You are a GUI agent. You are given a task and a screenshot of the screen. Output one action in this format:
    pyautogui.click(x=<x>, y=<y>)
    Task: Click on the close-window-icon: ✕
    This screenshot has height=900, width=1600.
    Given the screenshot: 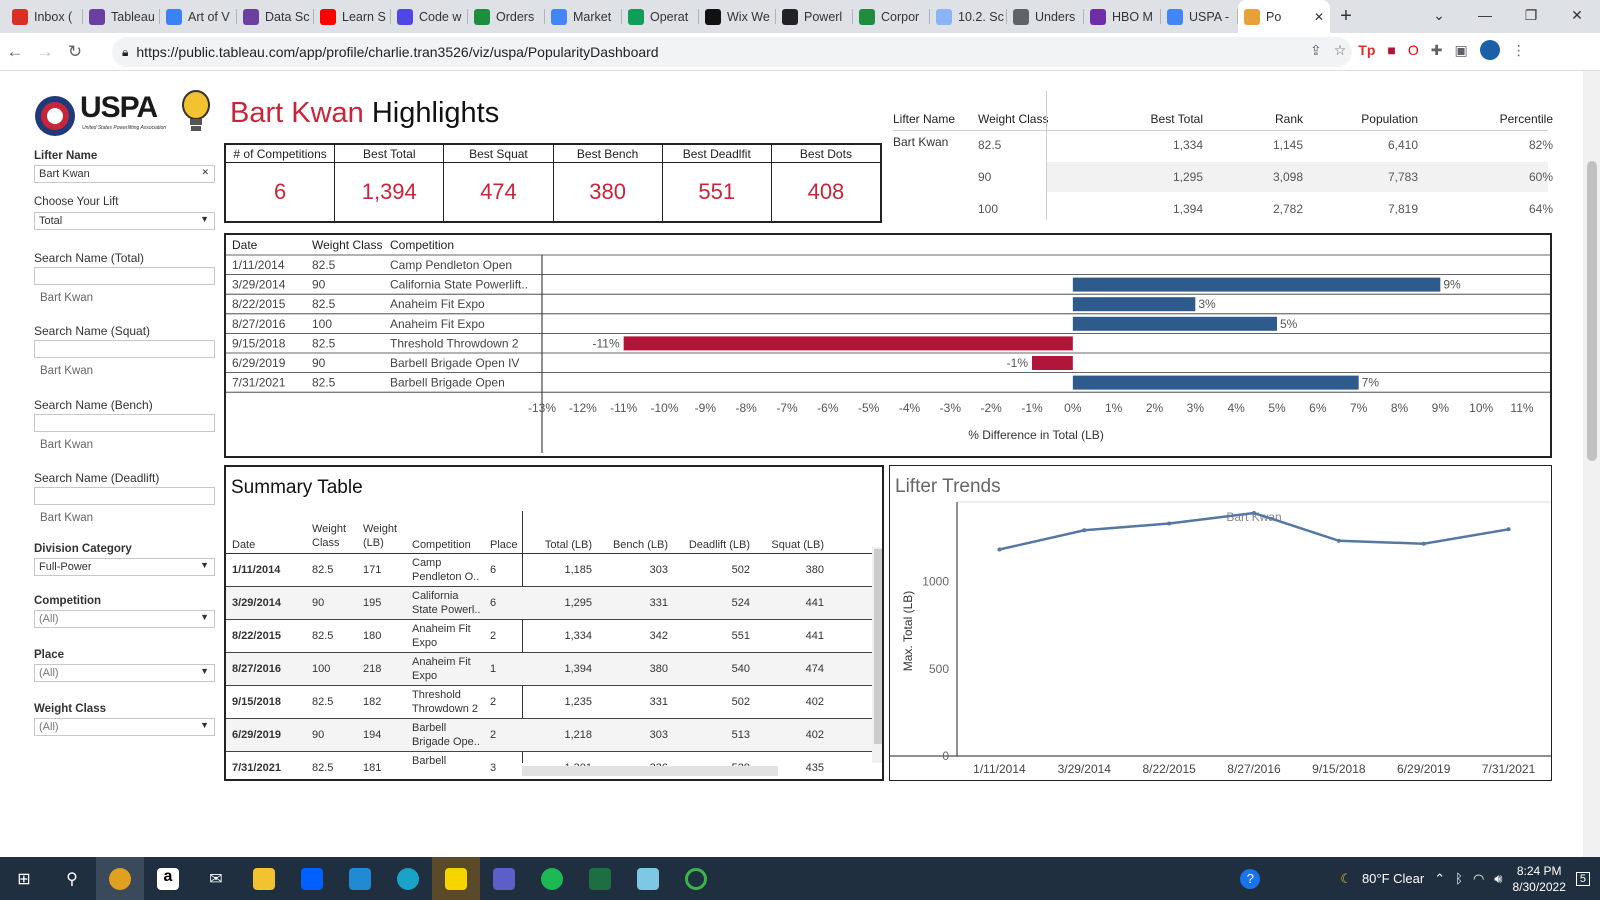 What is the action you would take?
    pyautogui.click(x=1577, y=16)
    